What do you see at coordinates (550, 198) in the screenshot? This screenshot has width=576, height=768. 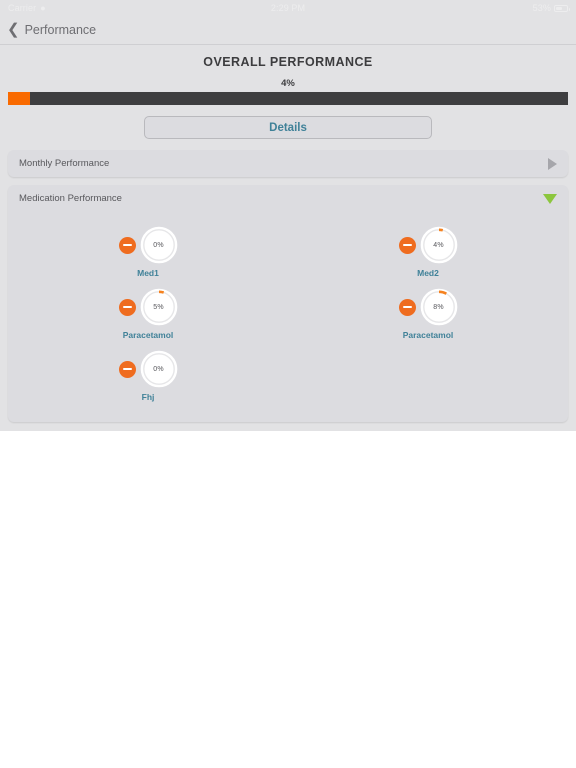 I see `triangle-down-icon` at bounding box center [550, 198].